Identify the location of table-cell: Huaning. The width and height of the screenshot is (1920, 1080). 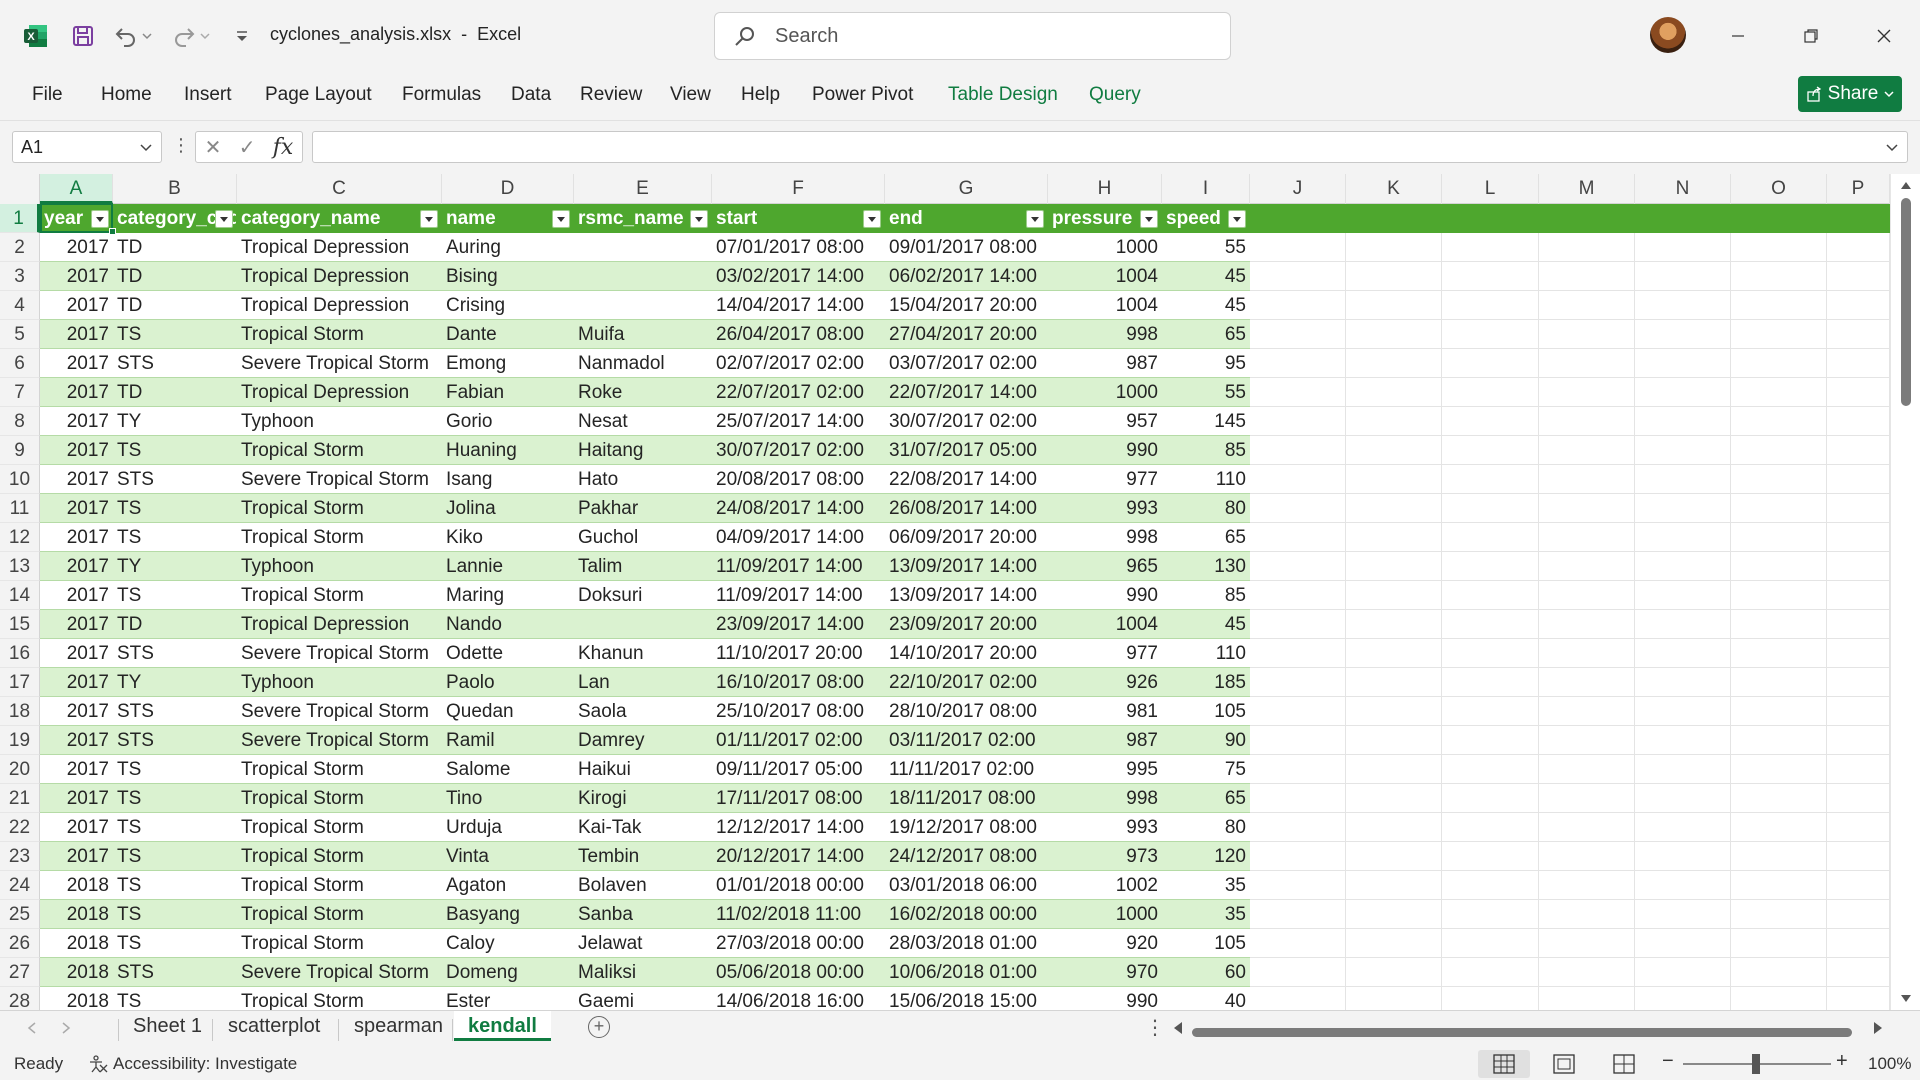
(508, 450).